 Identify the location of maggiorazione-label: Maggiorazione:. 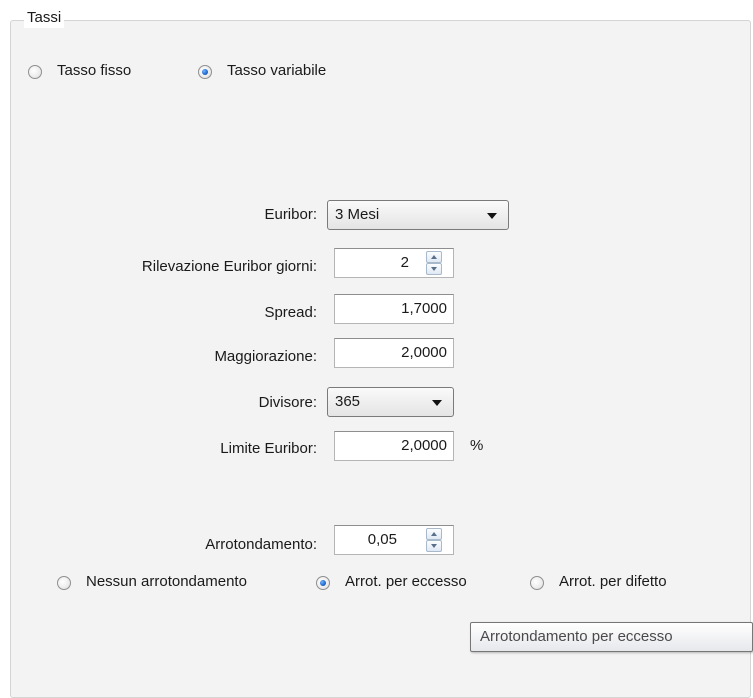
(265, 356).